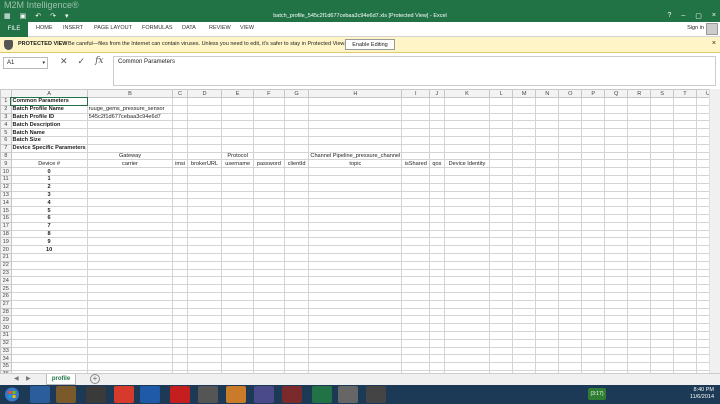  I want to click on cell-H10, so click(355, 171).